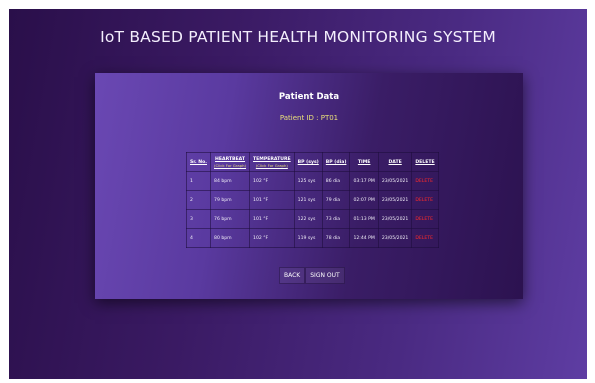 The image size is (595, 383). Describe the element at coordinates (425, 162) in the screenshot. I see `header-delete: DELETE` at that location.